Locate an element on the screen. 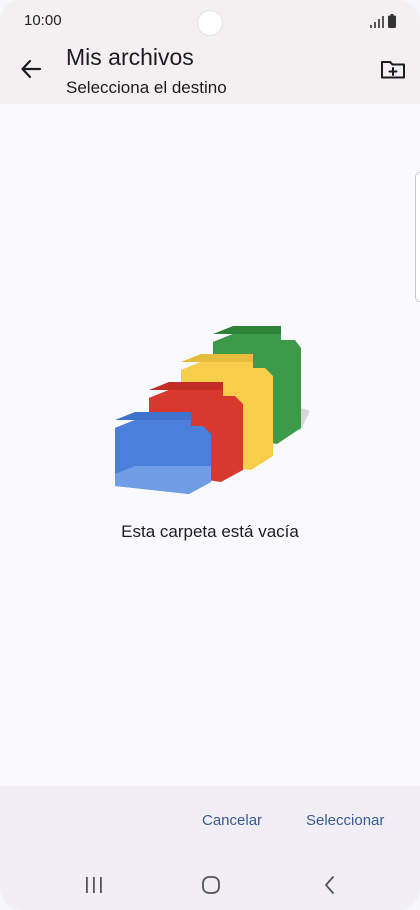  new-folder-icon is located at coordinates (393, 70).